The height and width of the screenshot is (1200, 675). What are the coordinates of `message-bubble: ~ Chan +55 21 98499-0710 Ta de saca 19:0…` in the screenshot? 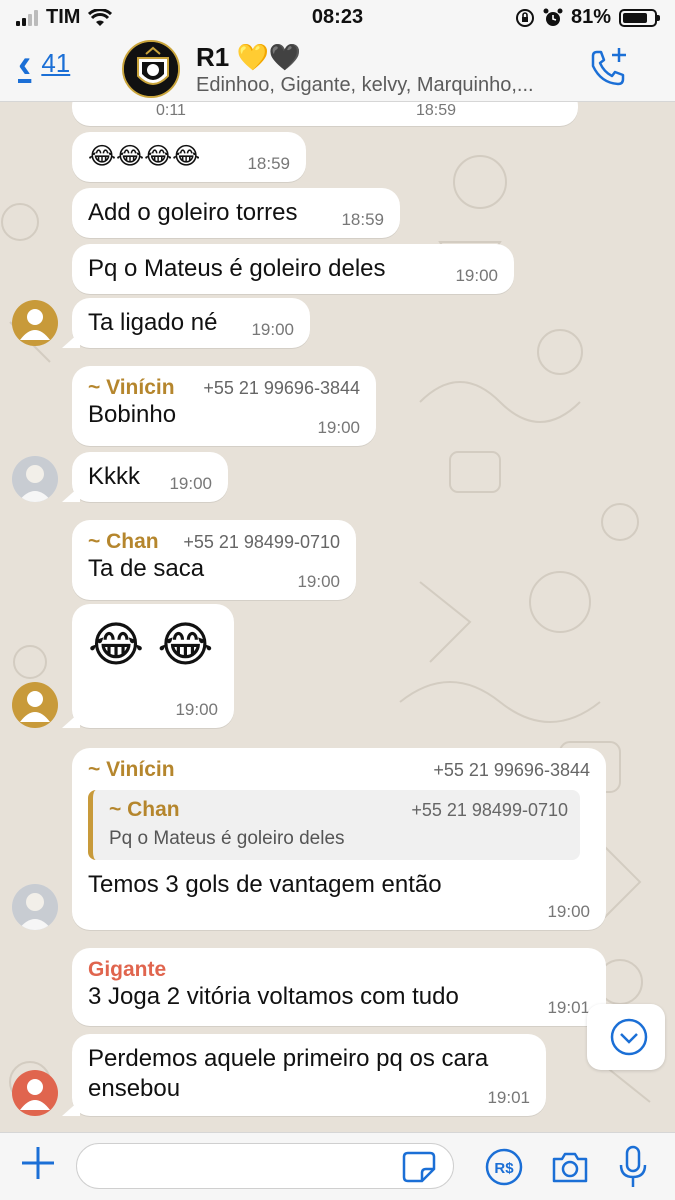 It's located at (214, 560).